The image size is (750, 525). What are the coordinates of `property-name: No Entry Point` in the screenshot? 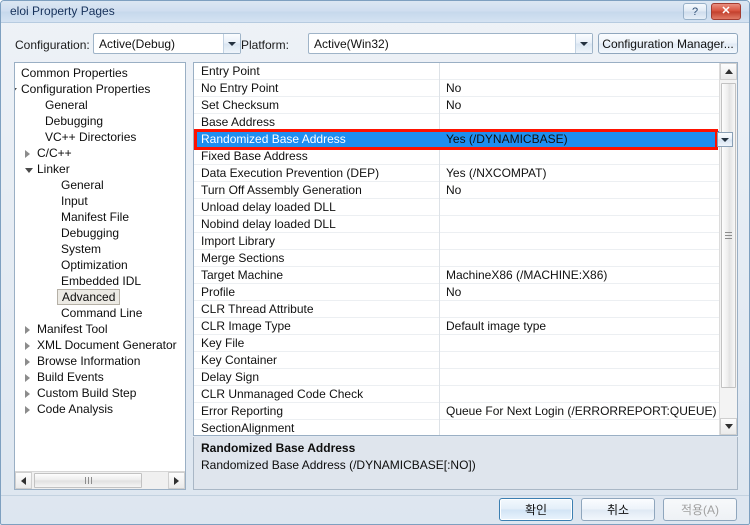 It's located at (240, 88).